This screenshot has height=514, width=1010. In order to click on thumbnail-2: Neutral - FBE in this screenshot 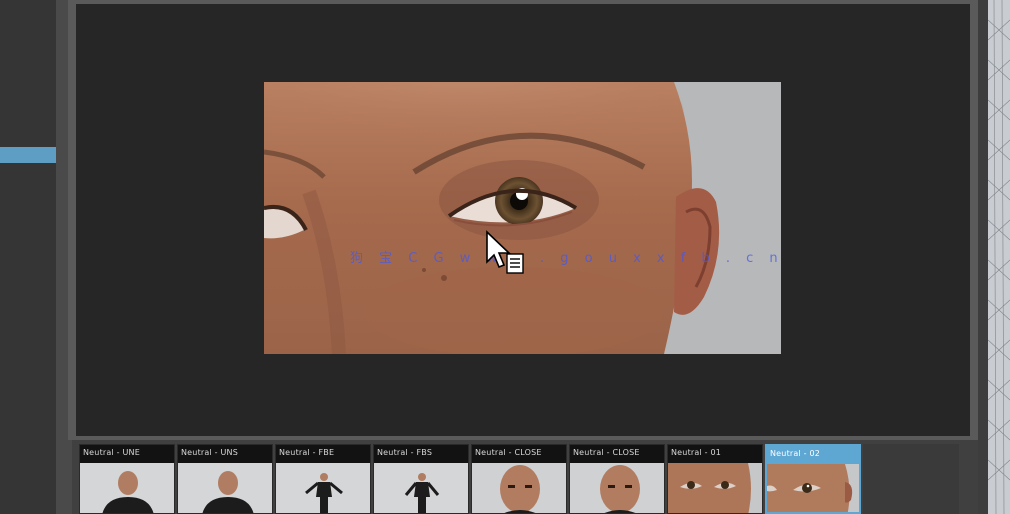, I will do `click(323, 479)`.